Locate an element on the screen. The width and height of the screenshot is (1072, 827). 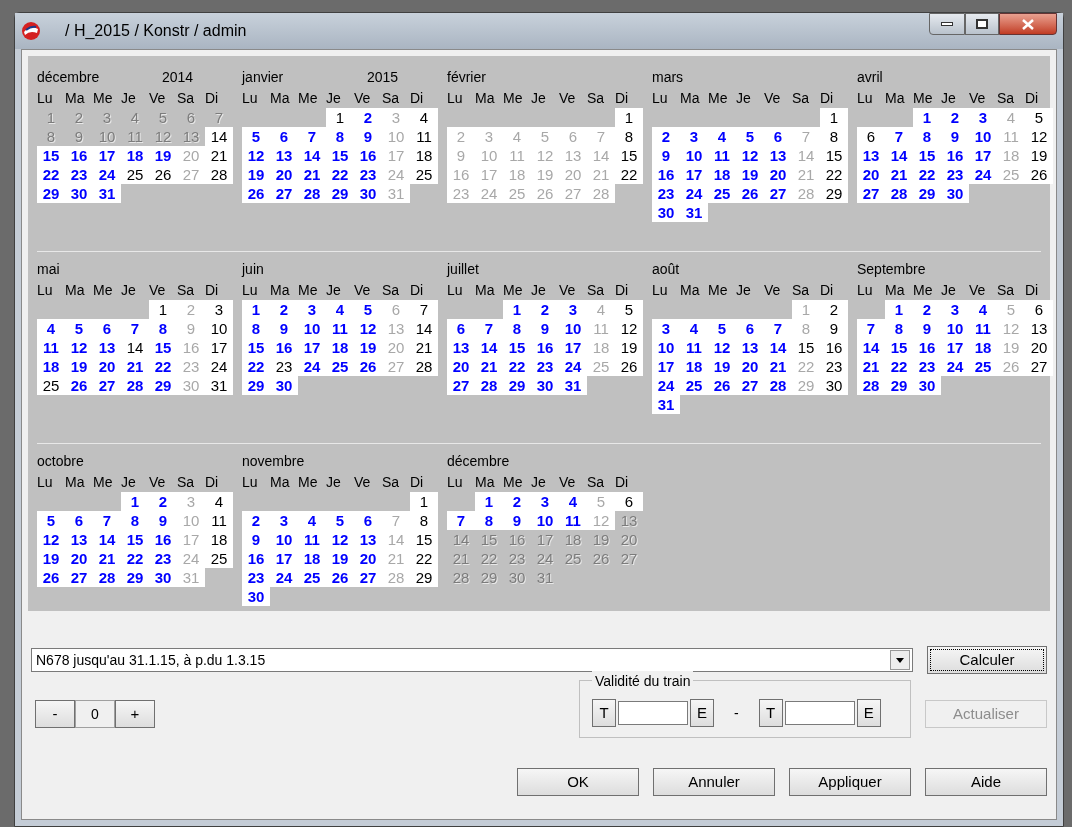
maximize-button is located at coordinates (982, 24).